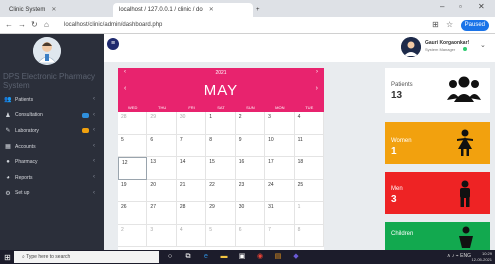 The image size is (495, 264). Describe the element at coordinates (411, 47) in the screenshot. I see `user-avatar` at that location.